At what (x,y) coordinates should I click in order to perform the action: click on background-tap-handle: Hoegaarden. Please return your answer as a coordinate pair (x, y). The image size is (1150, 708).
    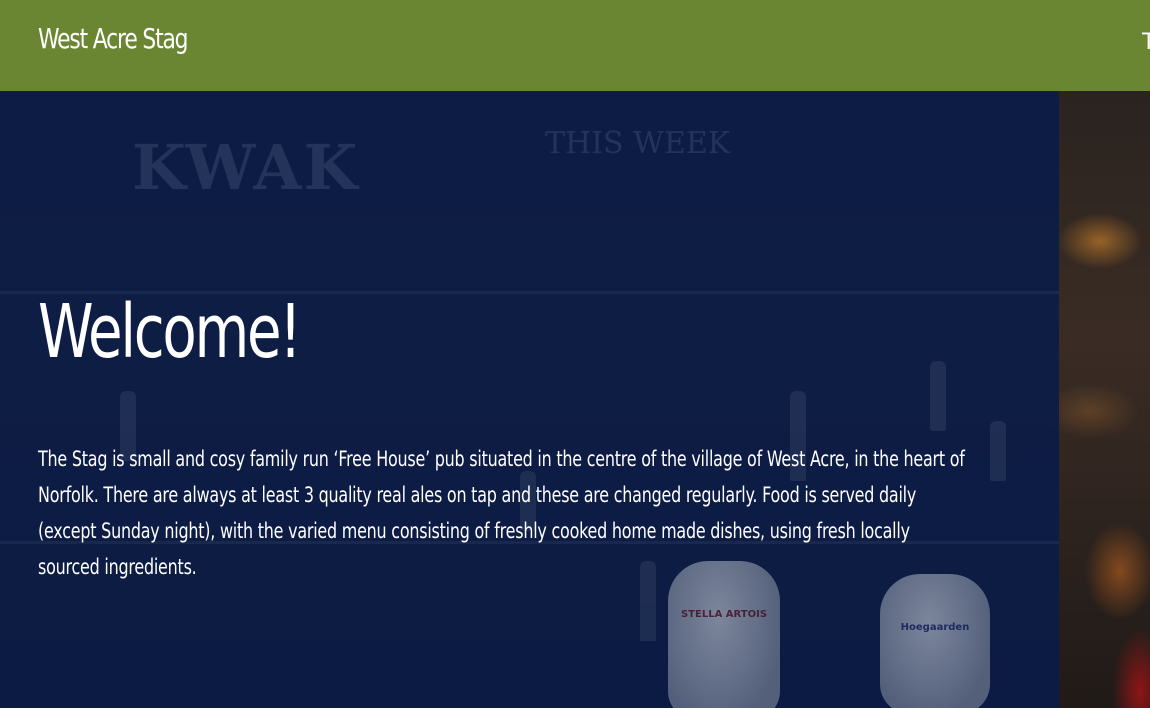
    Looking at the image, I should click on (935, 641).